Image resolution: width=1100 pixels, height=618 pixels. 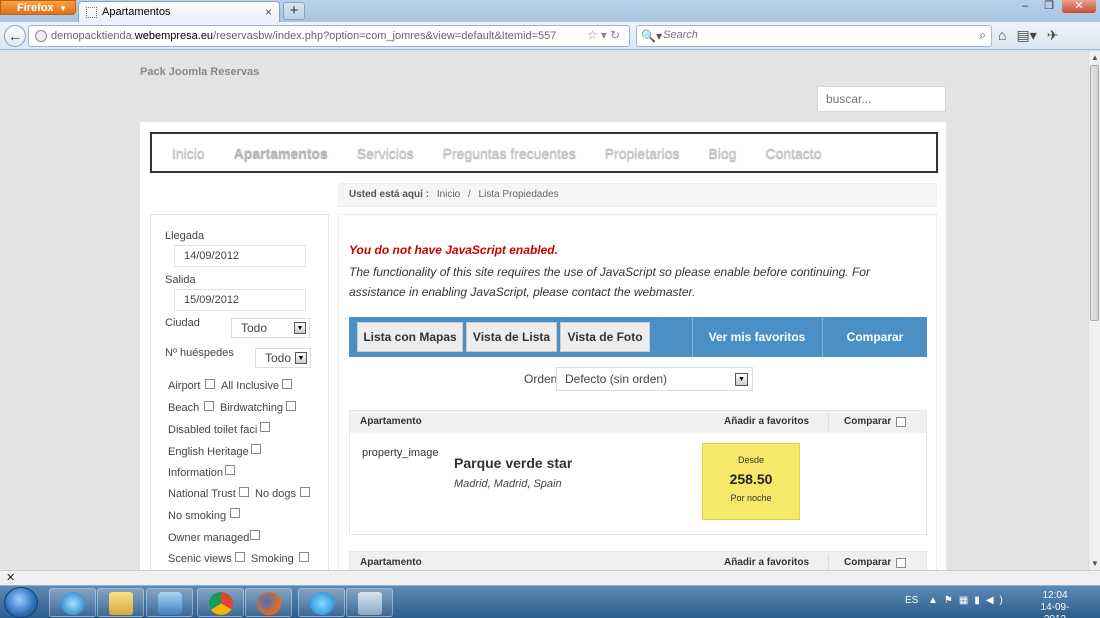 What do you see at coordinates (265, 427) in the screenshot?
I see `feature-checkbox-disabled-toilet` at bounding box center [265, 427].